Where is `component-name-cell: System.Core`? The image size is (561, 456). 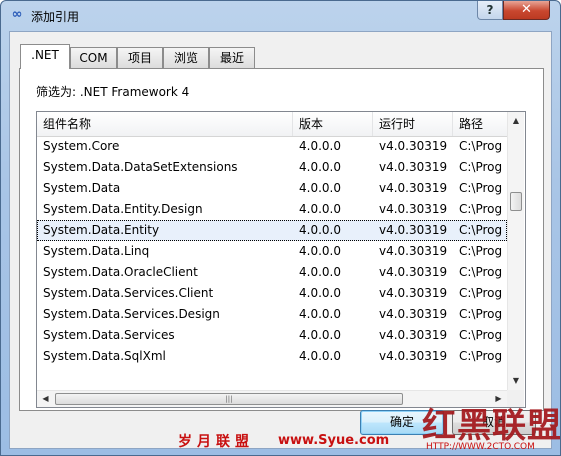 component-name-cell: System.Core is located at coordinates (81, 146).